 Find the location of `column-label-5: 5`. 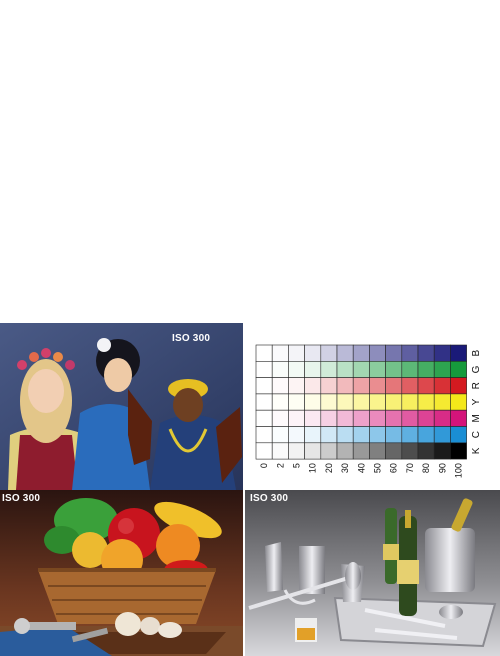

column-label-5: 5 is located at coordinates (297, 465).